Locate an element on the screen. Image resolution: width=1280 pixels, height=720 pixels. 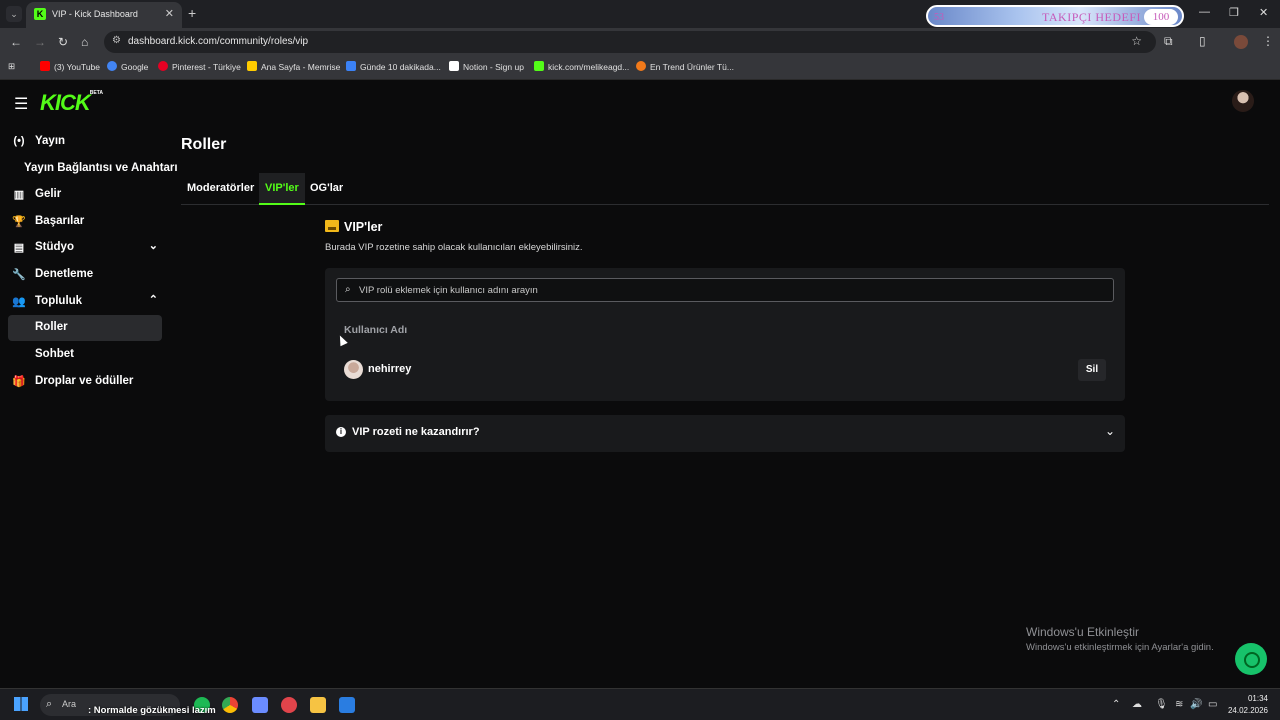
delete-button: Sil is located at coordinates (1092, 370).